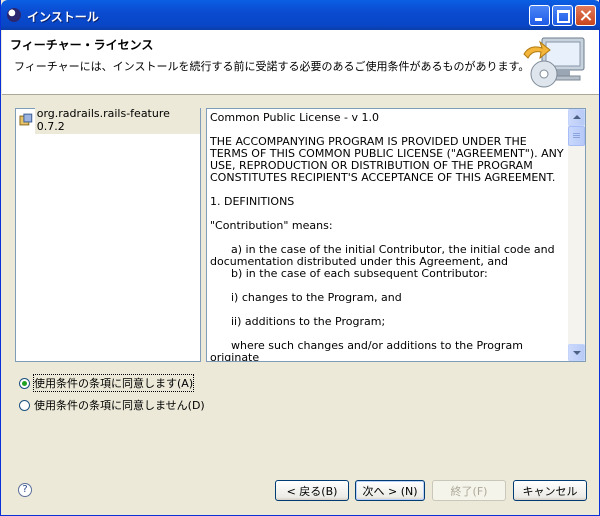  Describe the element at coordinates (119, 405) in the screenshot. I see `decline-radio-label: 使用条件の条項に同意しません(D)` at that location.